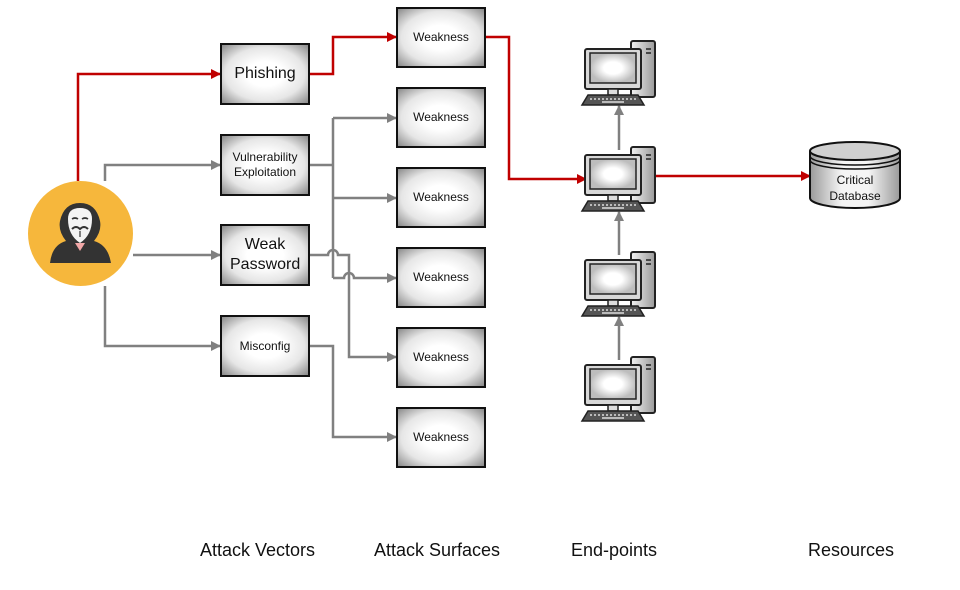  Describe the element at coordinates (265, 74) in the screenshot. I see `vector-phishing: Phishing` at that location.